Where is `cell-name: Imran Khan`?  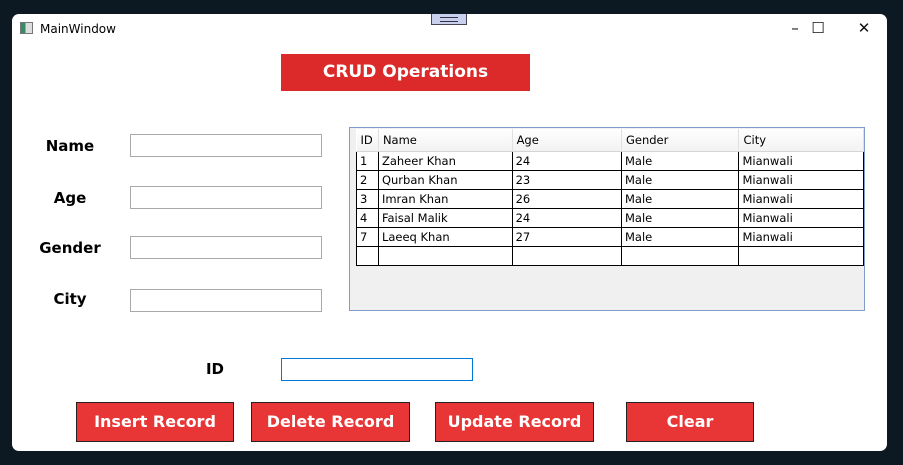
cell-name: Imran Khan is located at coordinates (445, 198).